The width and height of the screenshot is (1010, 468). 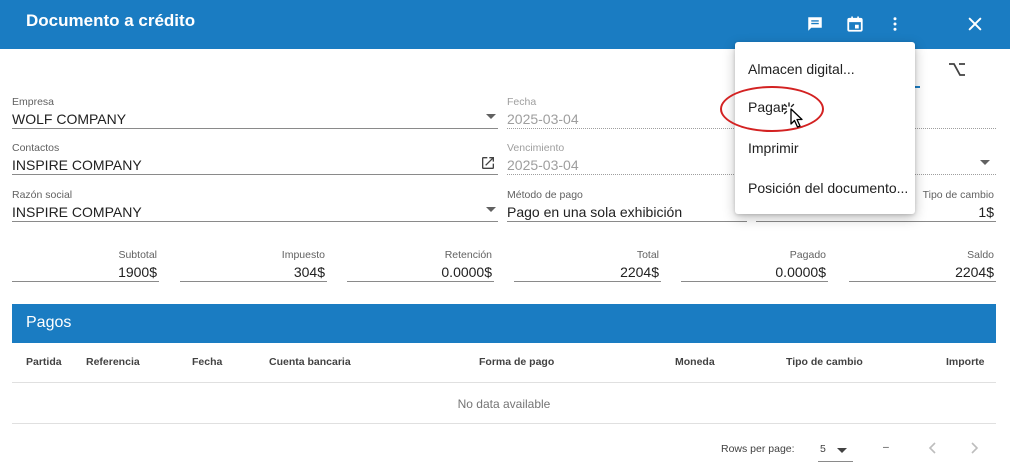 What do you see at coordinates (33, 102) in the screenshot?
I see `empresa-label: Empresa` at bounding box center [33, 102].